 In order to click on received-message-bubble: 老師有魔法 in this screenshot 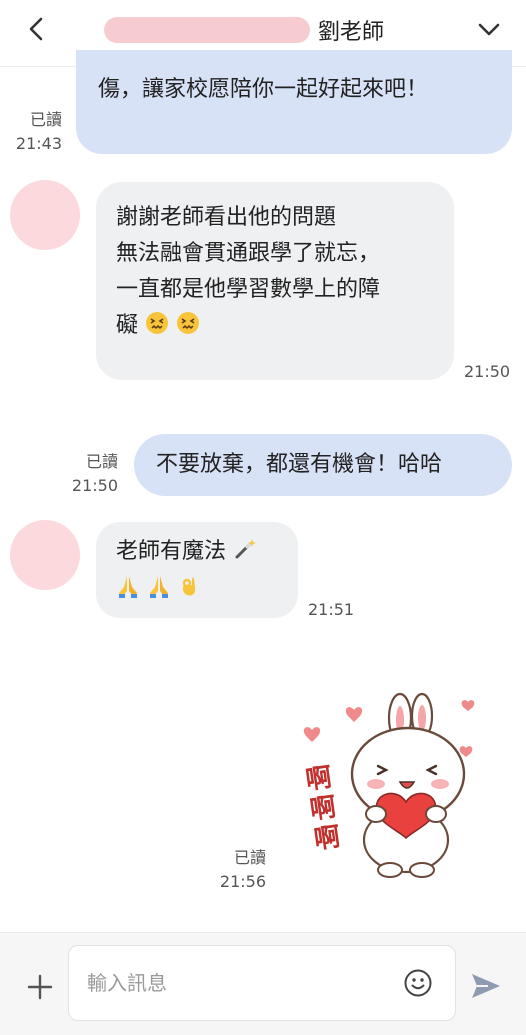, I will do `click(197, 570)`.